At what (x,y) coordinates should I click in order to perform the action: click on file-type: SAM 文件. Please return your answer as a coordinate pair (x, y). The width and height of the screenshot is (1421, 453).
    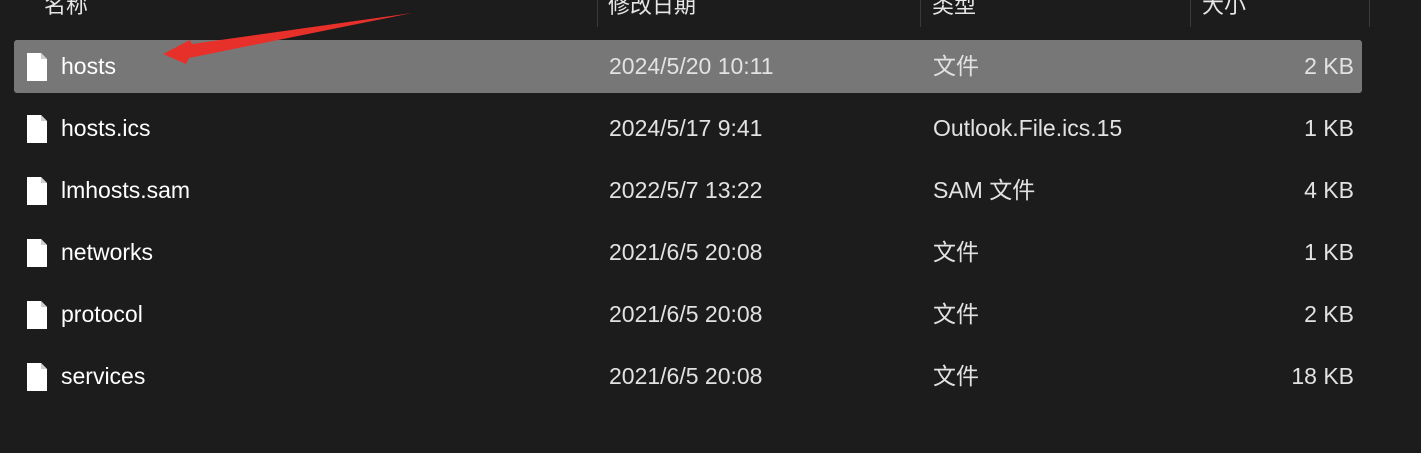
    Looking at the image, I should click on (984, 190).